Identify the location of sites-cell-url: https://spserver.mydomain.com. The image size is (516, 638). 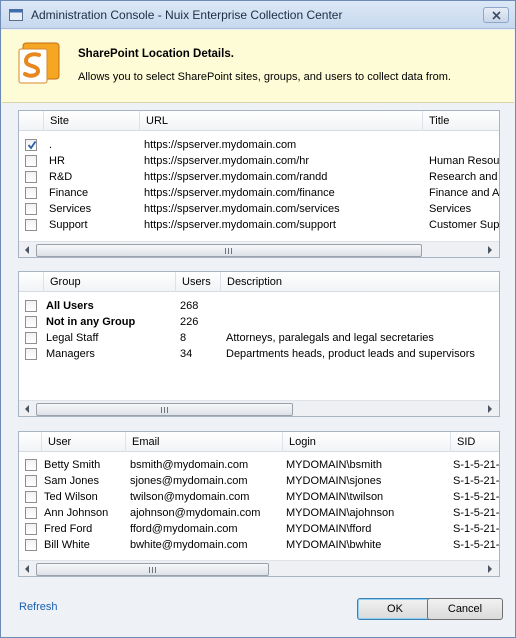
(220, 145).